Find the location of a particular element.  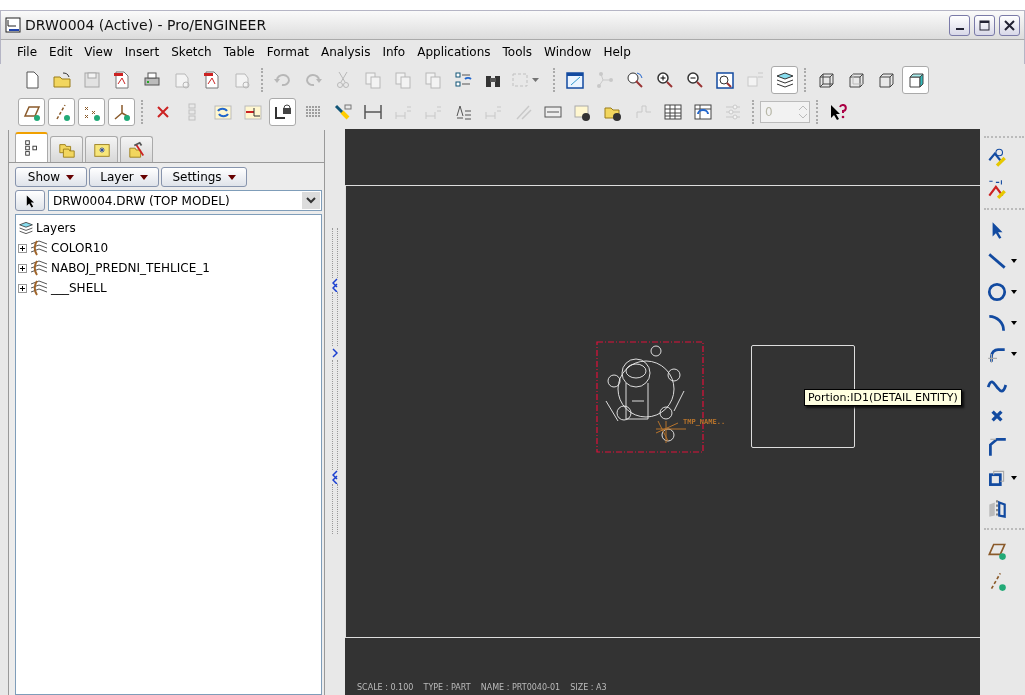

tools-folder-icon is located at coordinates (136, 149).